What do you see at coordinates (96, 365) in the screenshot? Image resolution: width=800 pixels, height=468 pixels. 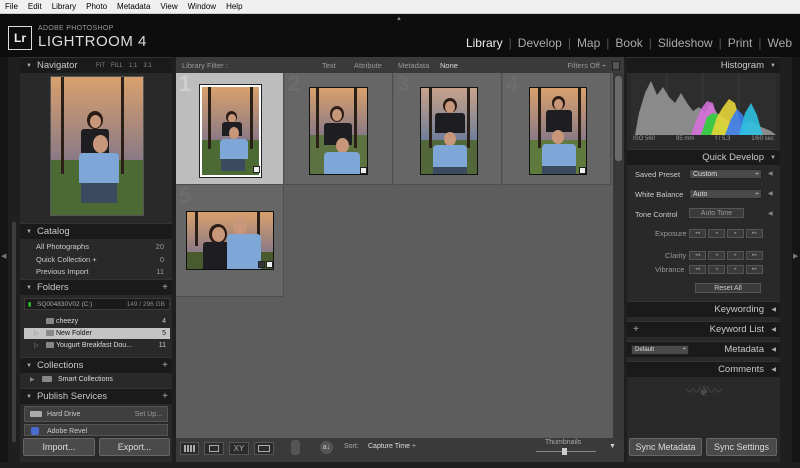 I see `collections-header: ▼ Collections +` at bounding box center [96, 365].